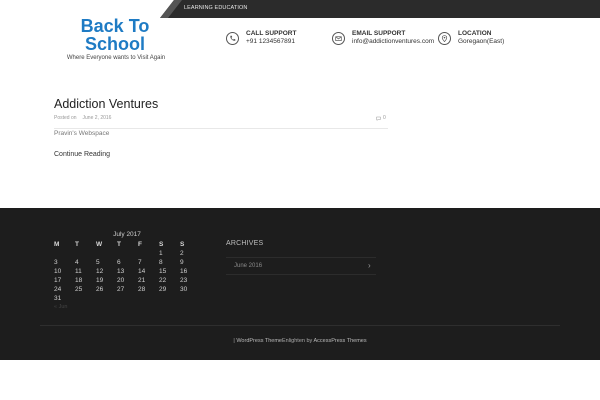  What do you see at coordinates (232, 38) in the screenshot?
I see `phone-icon` at bounding box center [232, 38].